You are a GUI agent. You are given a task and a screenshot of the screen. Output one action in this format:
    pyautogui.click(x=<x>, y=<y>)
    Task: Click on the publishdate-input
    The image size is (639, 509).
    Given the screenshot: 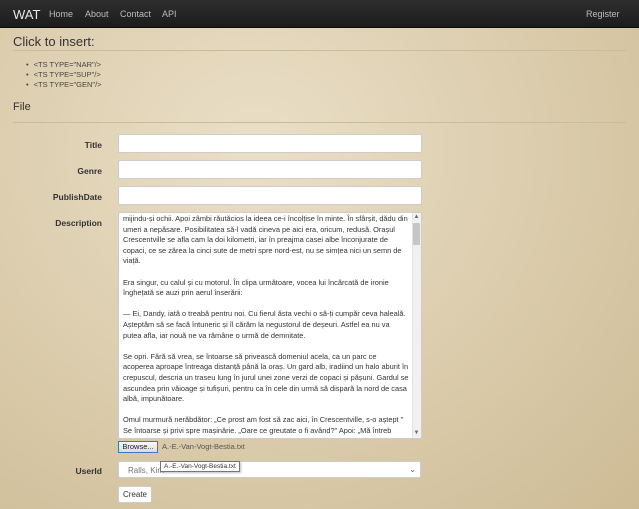 What is the action you would take?
    pyautogui.click(x=270, y=195)
    